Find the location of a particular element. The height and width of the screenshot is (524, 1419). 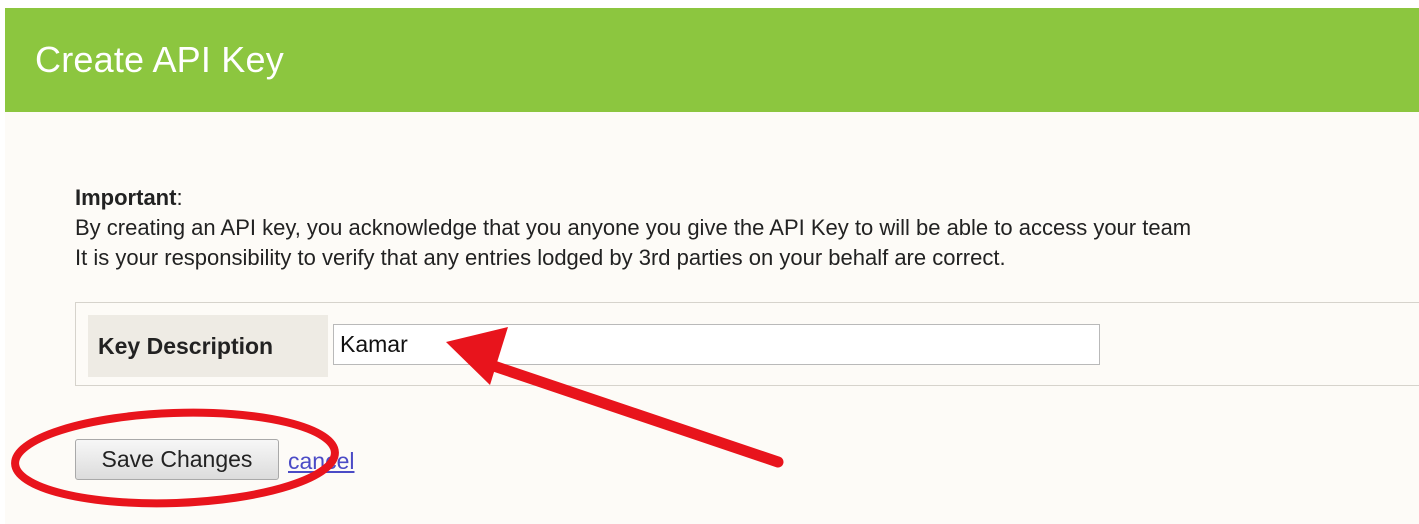

notice-title: Important is located at coordinates (126, 197).